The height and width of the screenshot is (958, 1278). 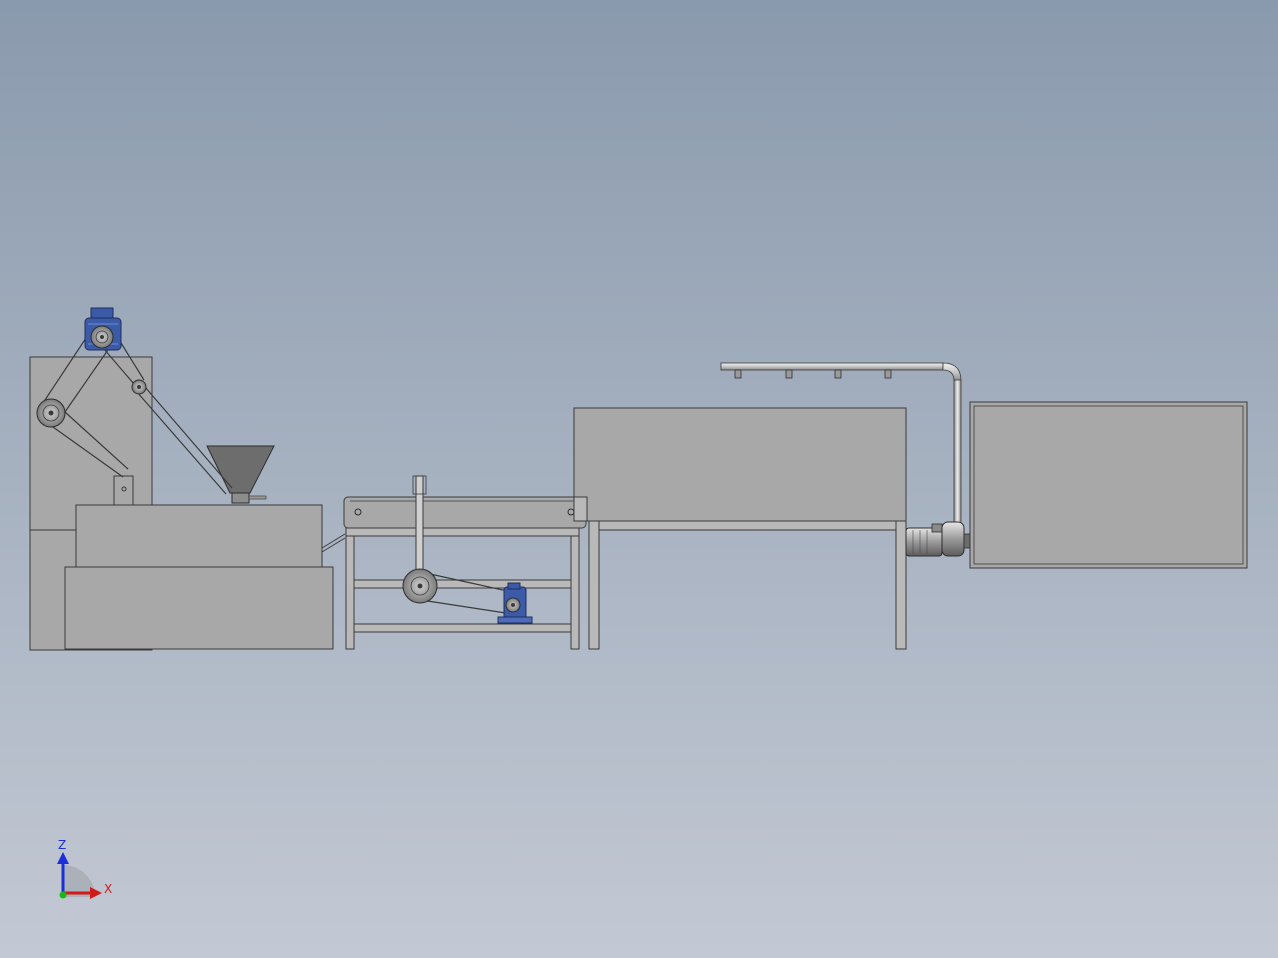 I want to click on cooling-tank, so click(x=740, y=464).